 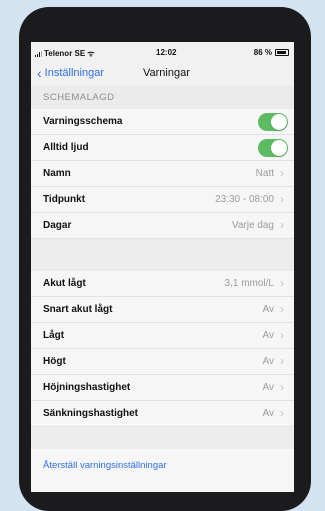 I want to click on row-days: Dagar Varje dag ›, so click(x=162, y=226).